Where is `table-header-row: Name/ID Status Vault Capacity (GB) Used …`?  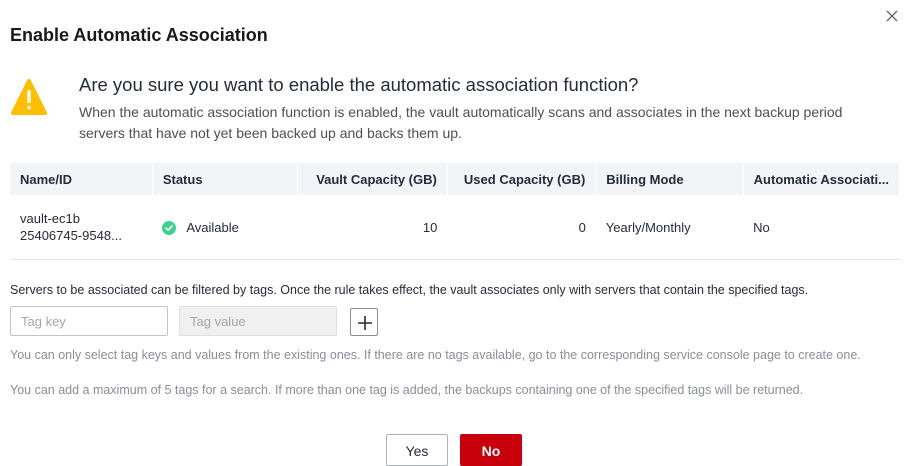
table-header-row: Name/ID Status Vault Capacity (GB) Used … is located at coordinates (455, 179).